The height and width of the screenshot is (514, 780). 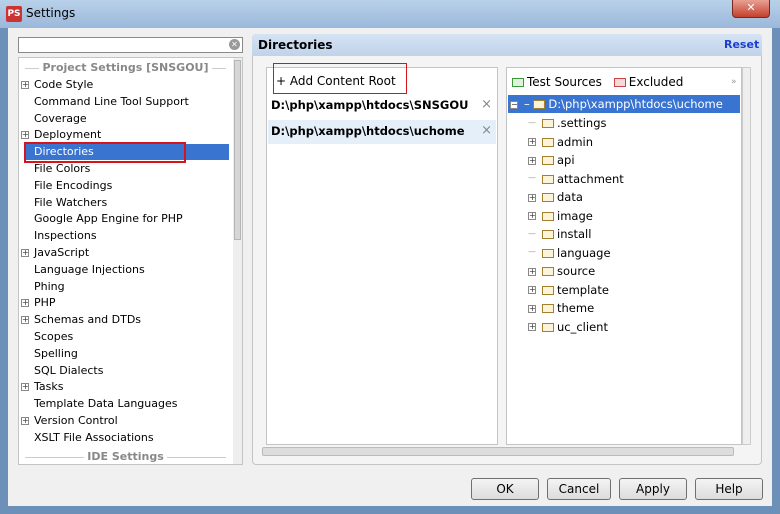 What do you see at coordinates (555, 197) in the screenshot?
I see `tree-node: + data` at bounding box center [555, 197].